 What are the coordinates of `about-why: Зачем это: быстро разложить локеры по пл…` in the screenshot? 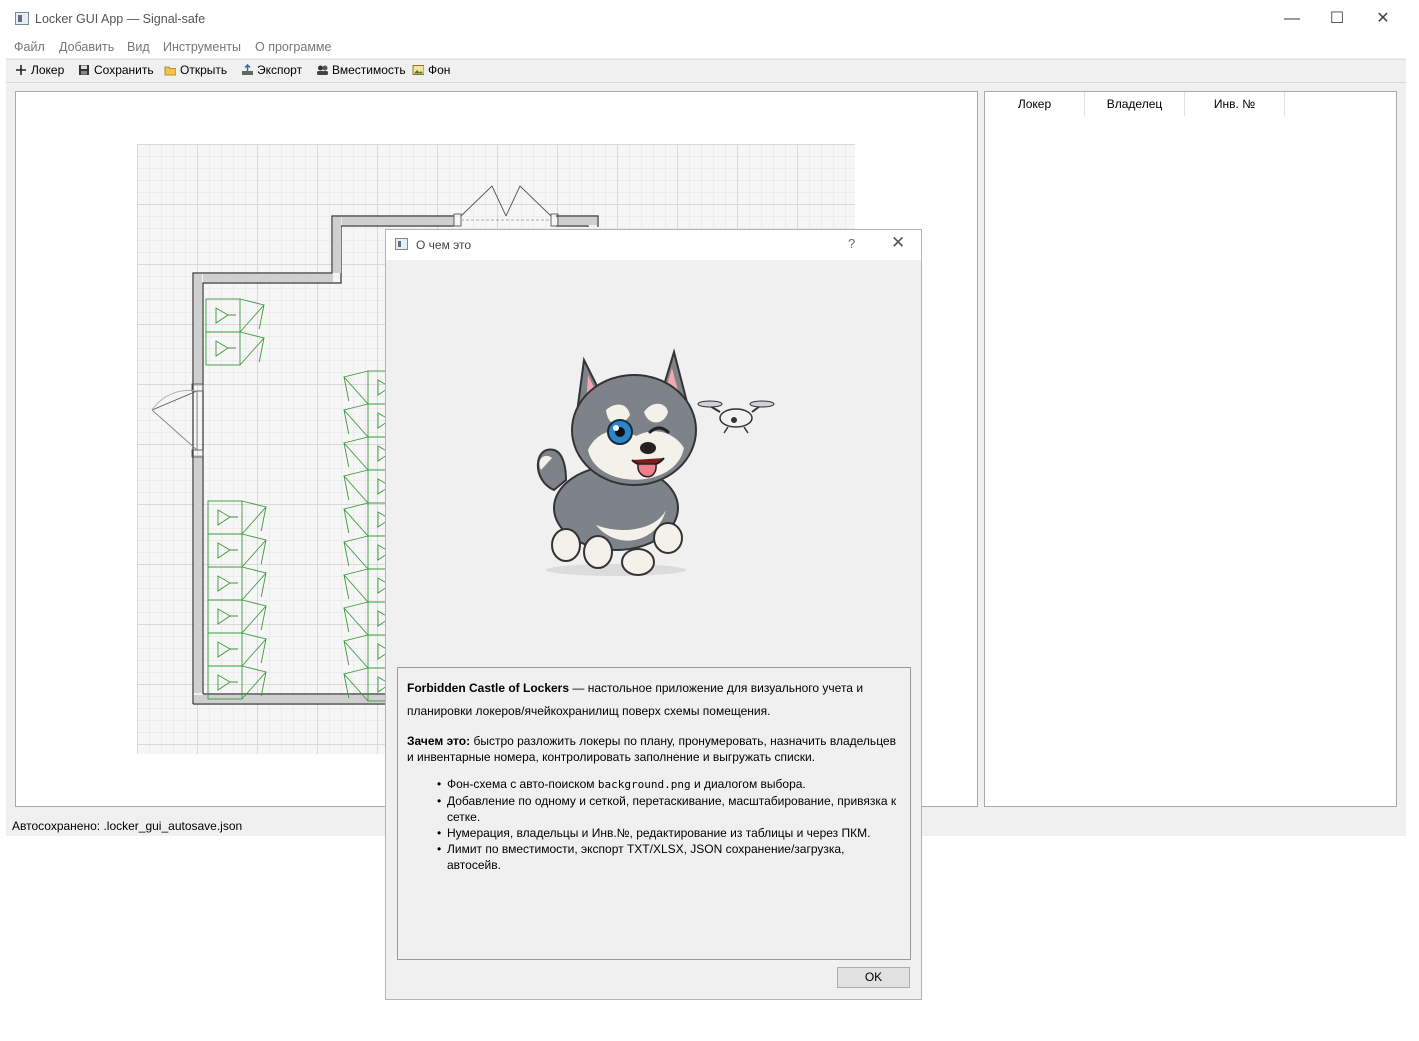 It's located at (654, 749).